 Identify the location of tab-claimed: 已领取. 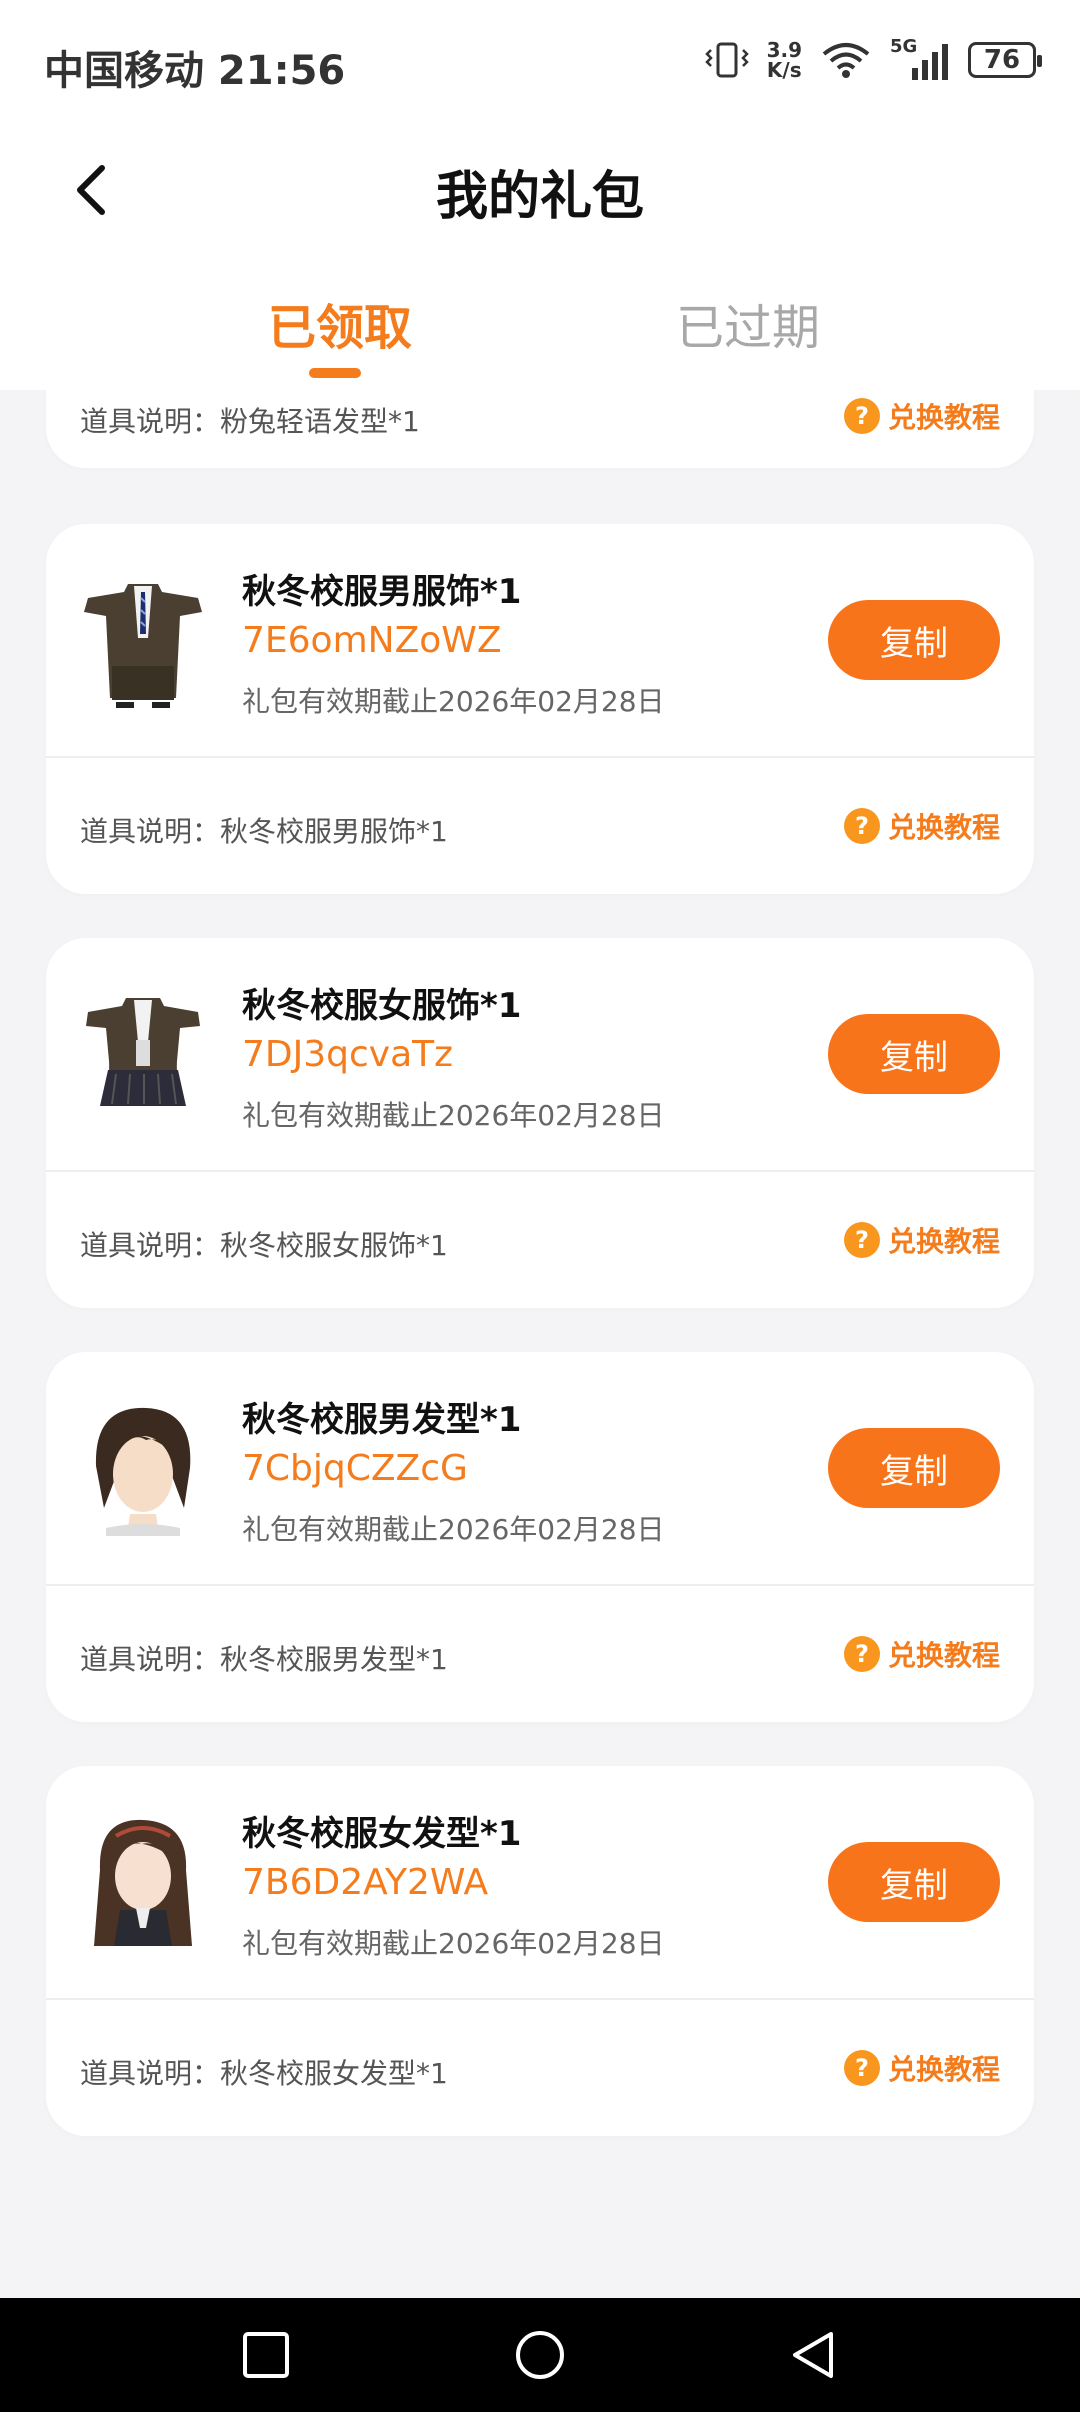
(340, 323).